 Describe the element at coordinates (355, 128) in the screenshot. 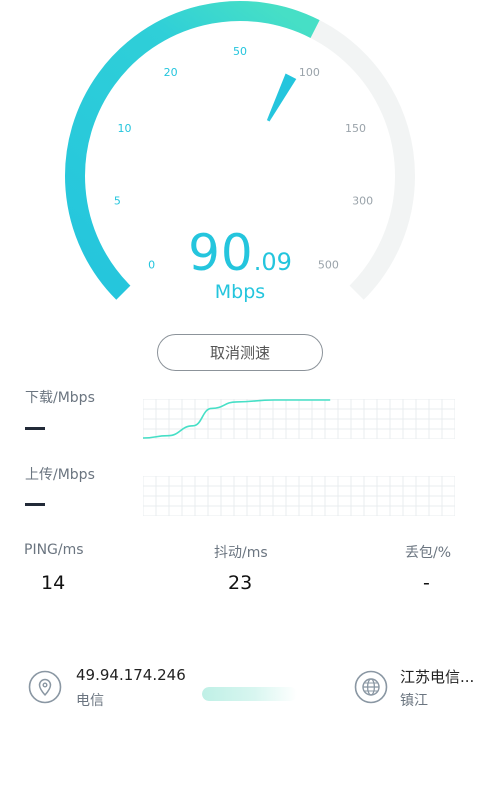

I see `gauge-tick-label: 150` at that location.